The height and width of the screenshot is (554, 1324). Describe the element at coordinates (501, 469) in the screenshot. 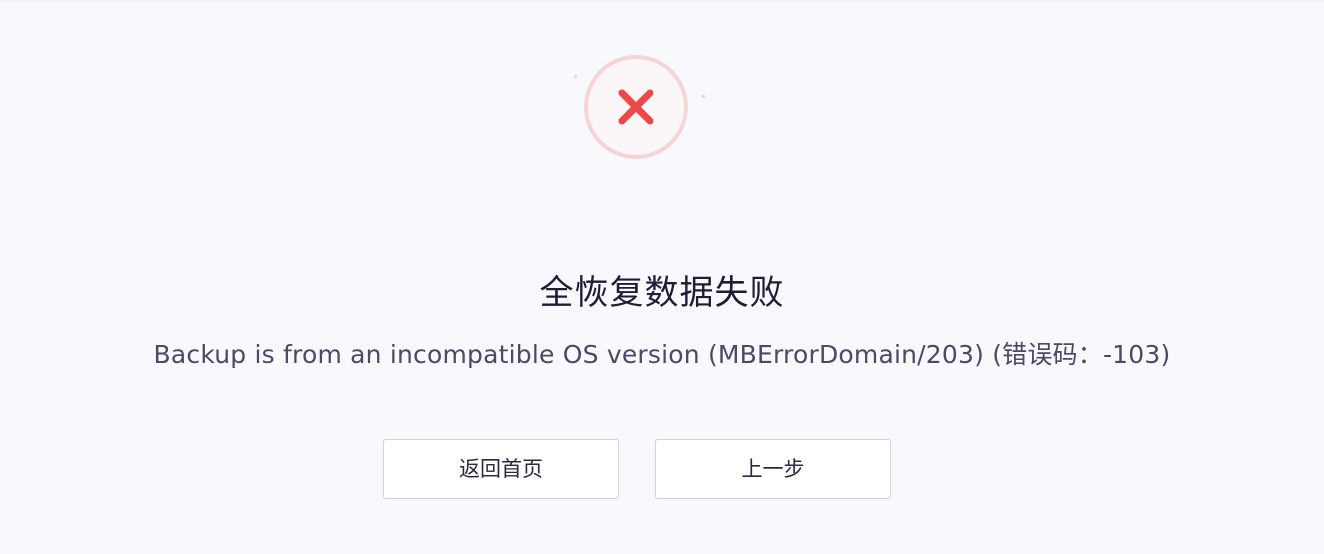

I see `return-home-button: 返回首页` at that location.